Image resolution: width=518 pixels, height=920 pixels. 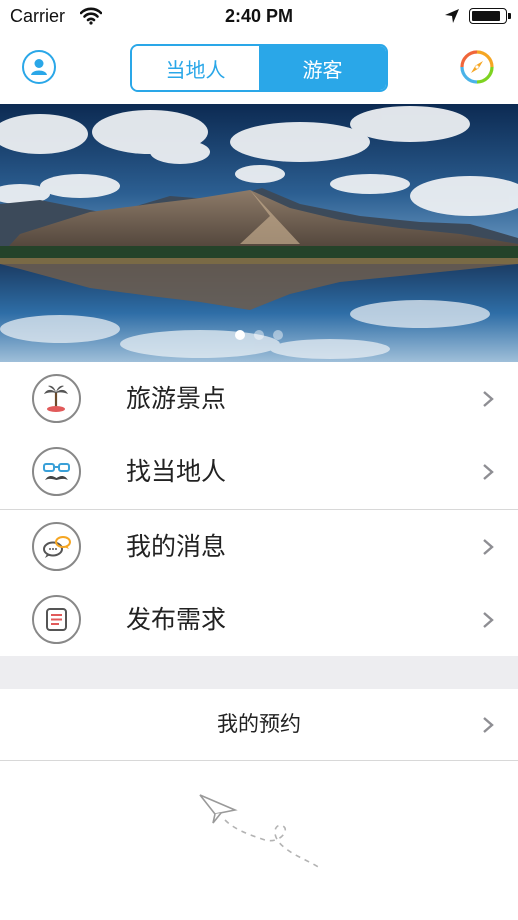 What do you see at coordinates (322, 68) in the screenshot?
I see `segment-tourists: 游客` at bounding box center [322, 68].